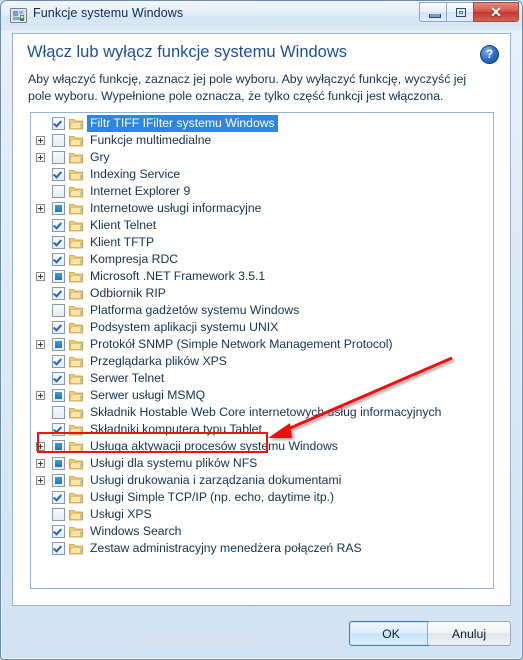  Describe the element at coordinates (261, 15) in the screenshot. I see `title-bar: Funkcje systemu Windows ✕` at that location.